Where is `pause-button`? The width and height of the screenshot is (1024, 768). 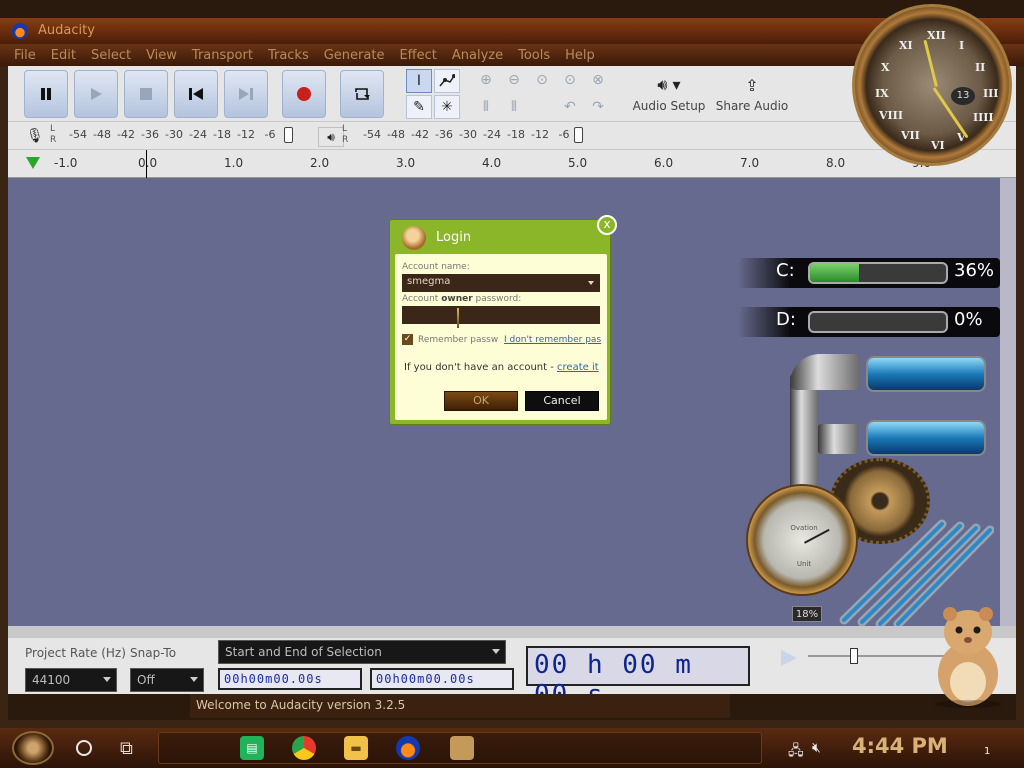
pause-button is located at coordinates (46, 94).